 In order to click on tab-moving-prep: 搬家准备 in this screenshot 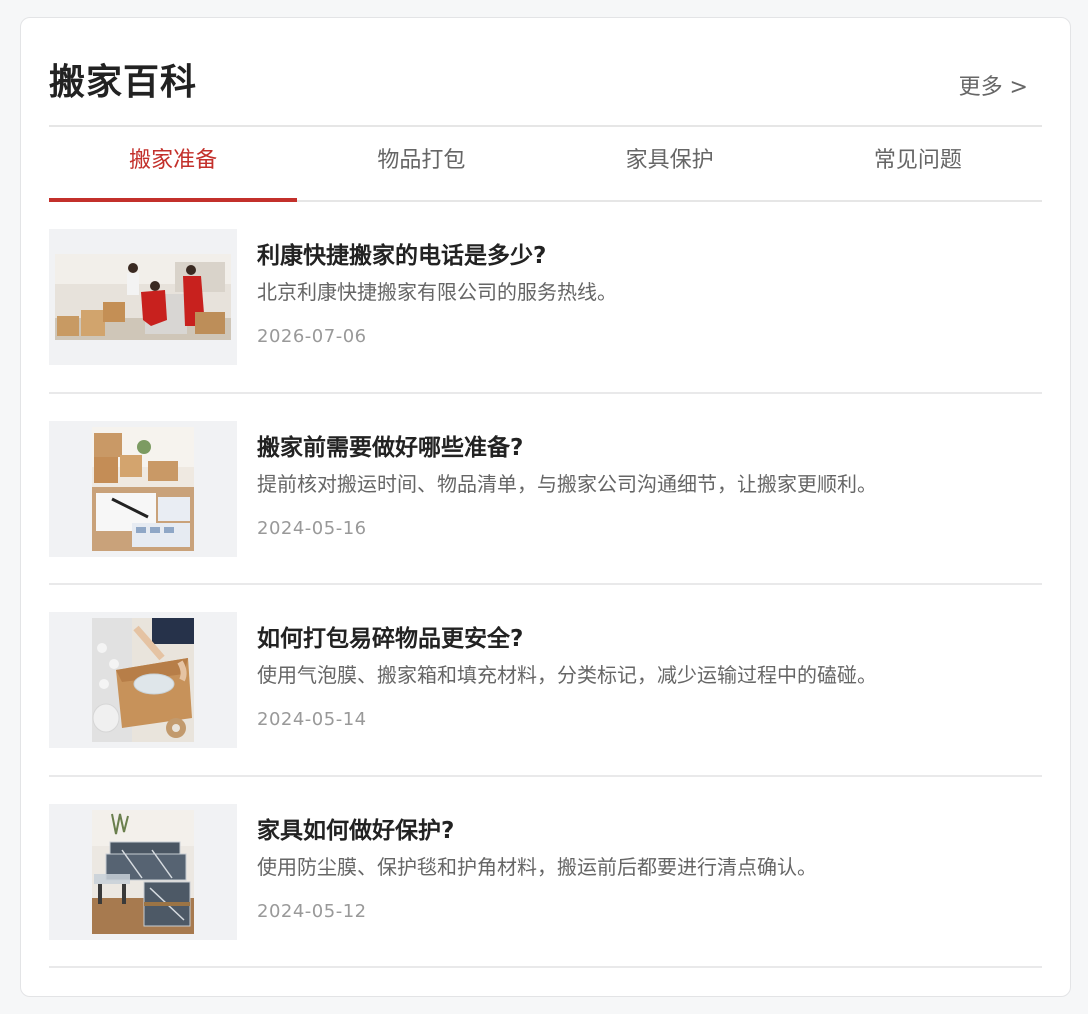, I will do `click(173, 164)`.